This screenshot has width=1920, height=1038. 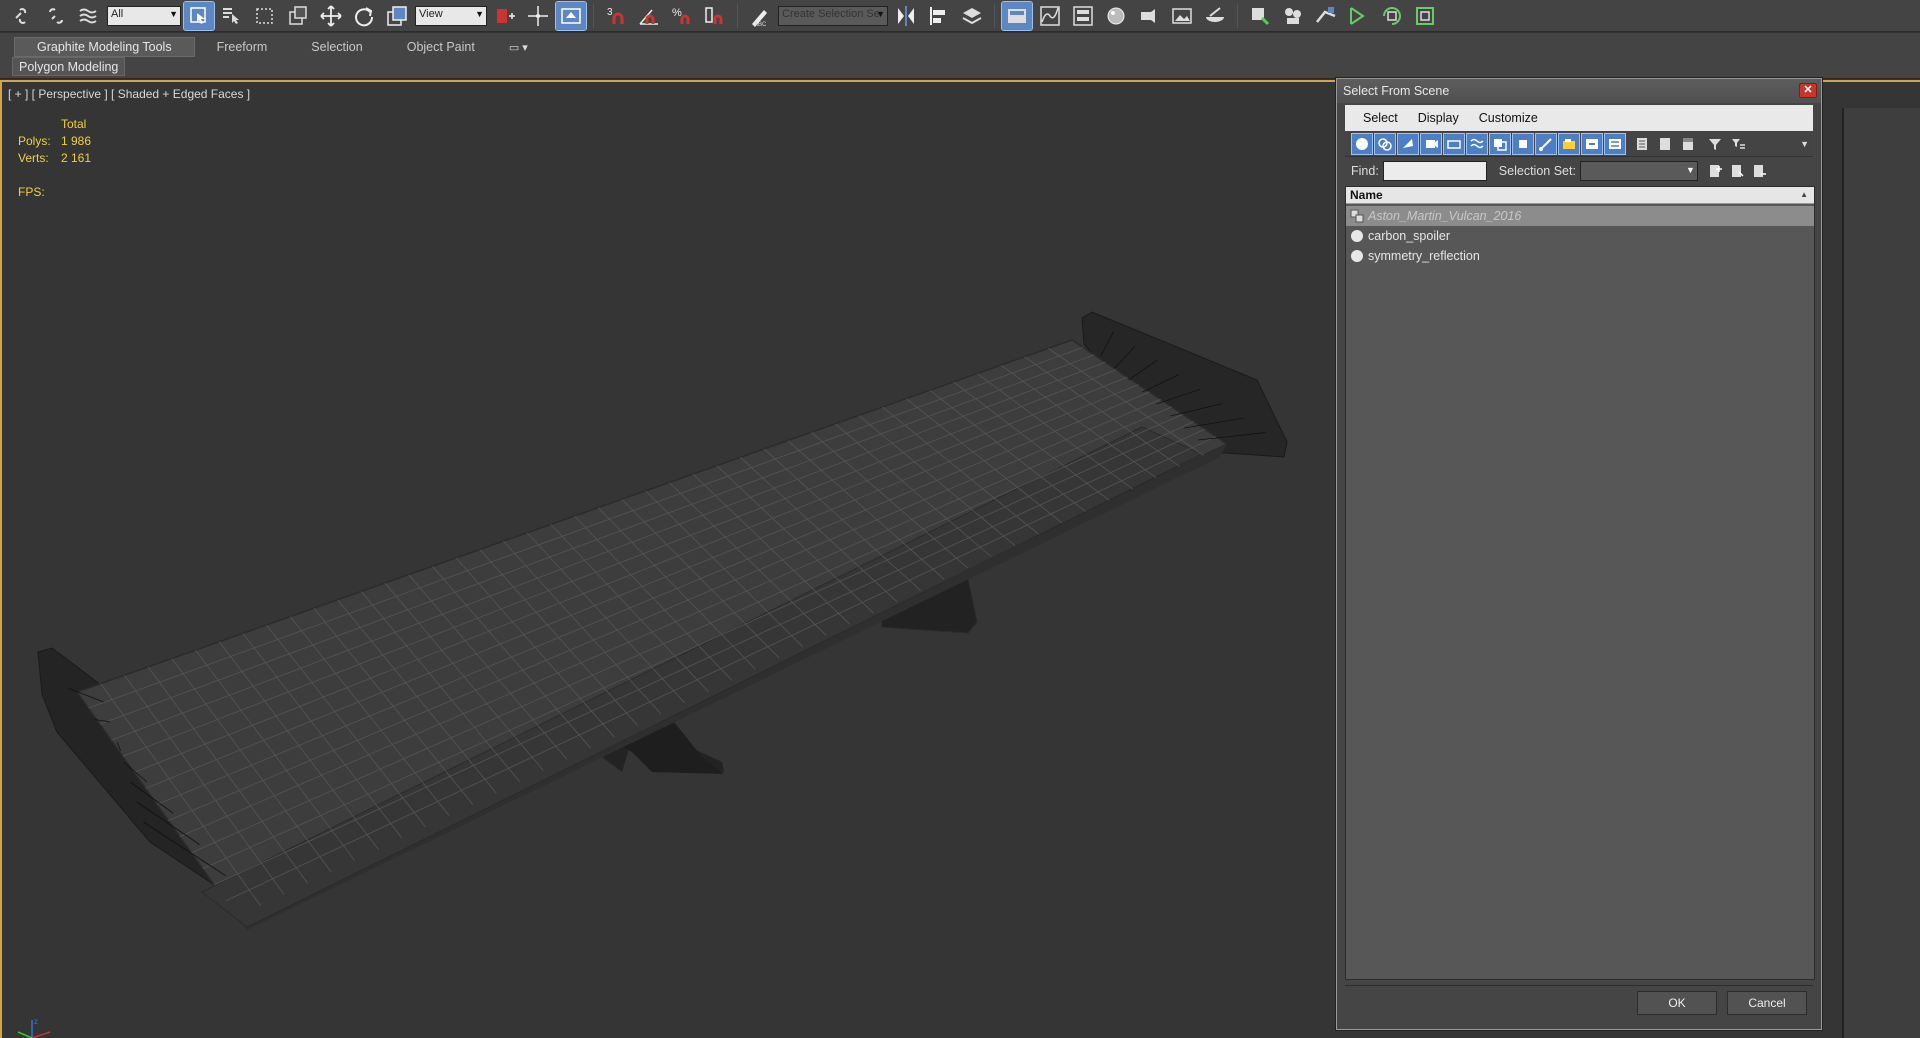 What do you see at coordinates (538, 16) in the screenshot?
I see `manipulate-icon` at bounding box center [538, 16].